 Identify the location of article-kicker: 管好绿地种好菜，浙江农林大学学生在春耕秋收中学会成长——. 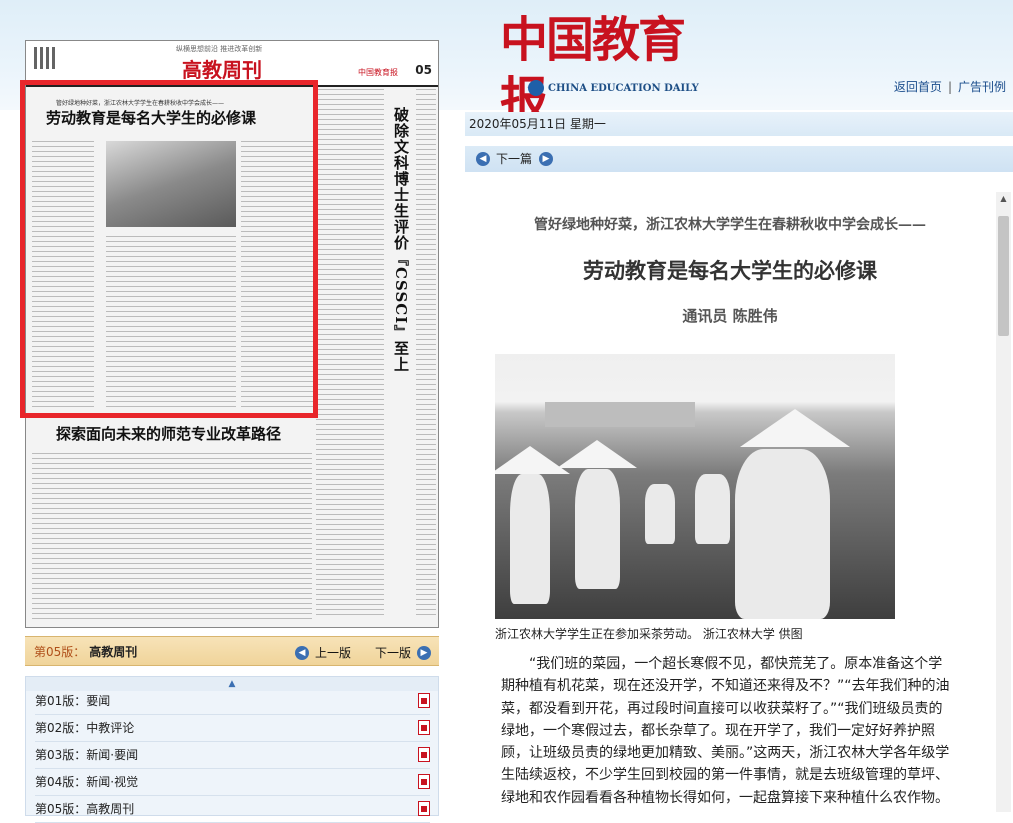
(730, 225).